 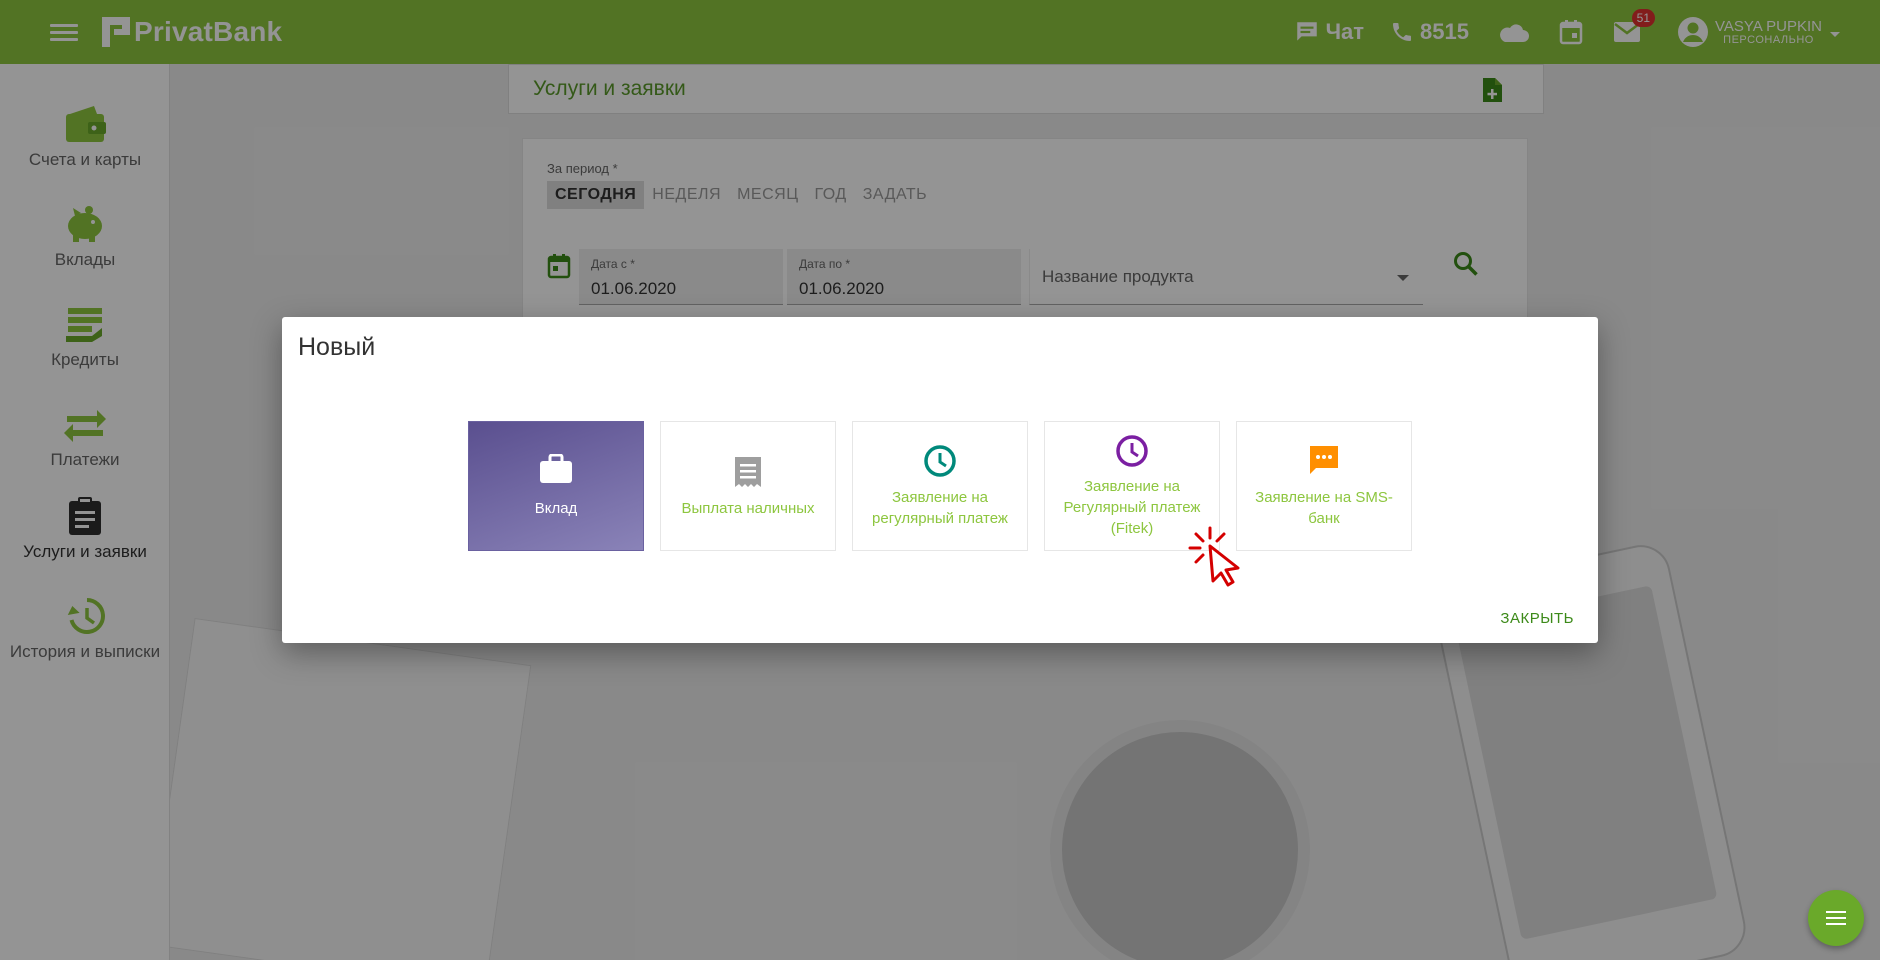 I want to click on tile-deposit: Вклад, so click(x=556, y=486).